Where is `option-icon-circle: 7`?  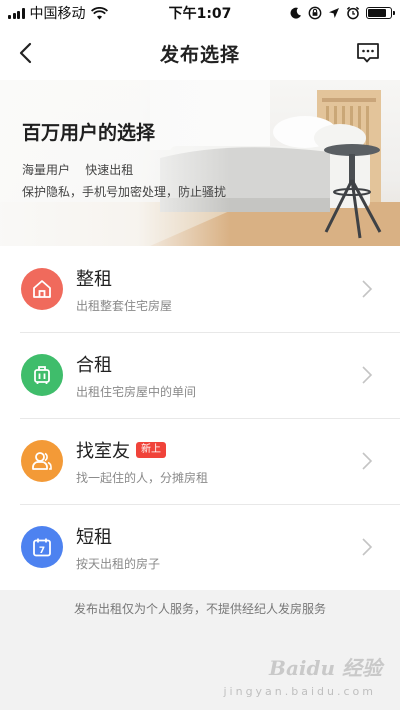
option-icon-circle: 7 is located at coordinates (42, 547).